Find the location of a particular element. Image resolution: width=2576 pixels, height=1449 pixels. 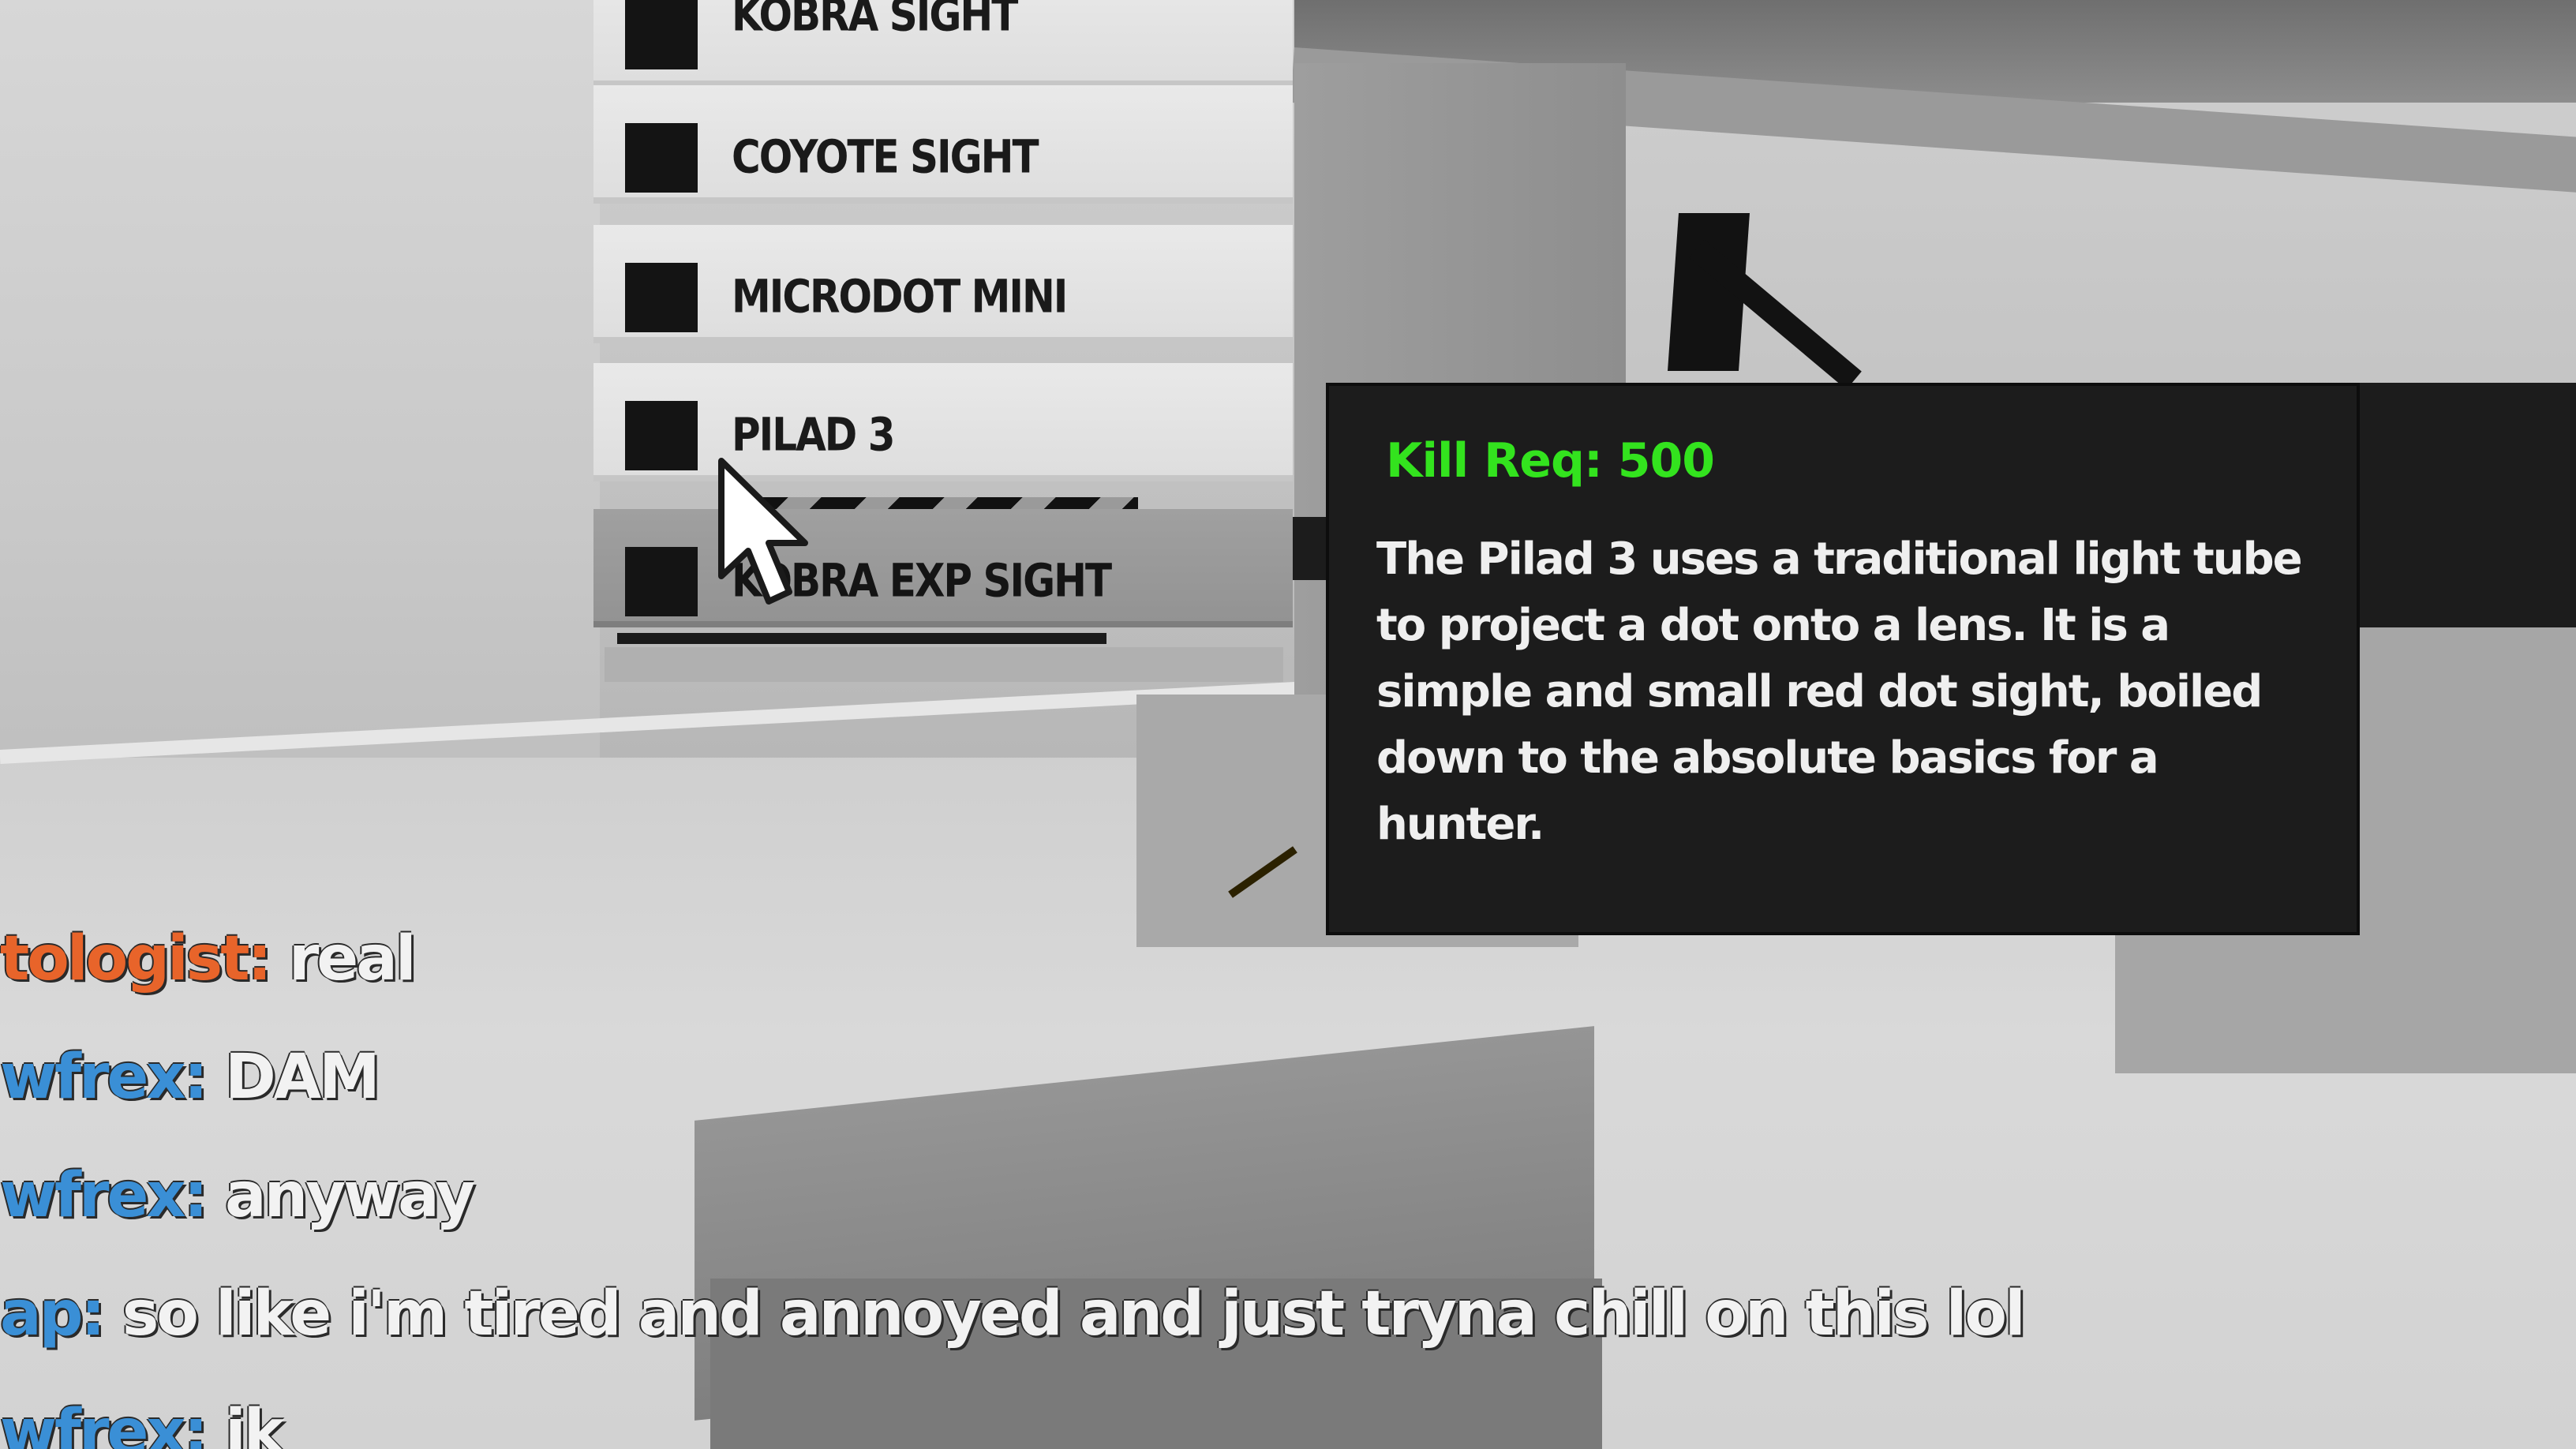

list-divider is located at coordinates (861, 638).